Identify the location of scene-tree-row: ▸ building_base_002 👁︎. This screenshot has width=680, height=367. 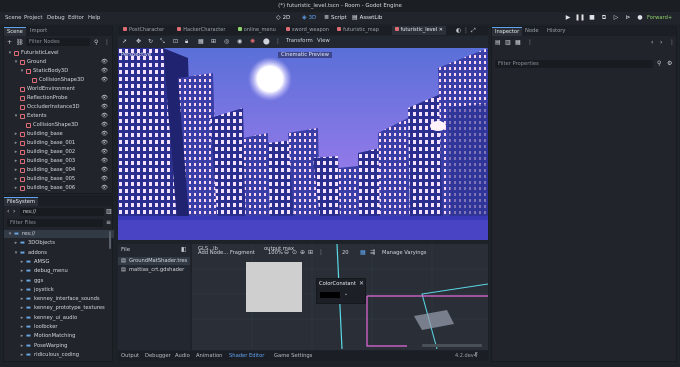
(59, 152).